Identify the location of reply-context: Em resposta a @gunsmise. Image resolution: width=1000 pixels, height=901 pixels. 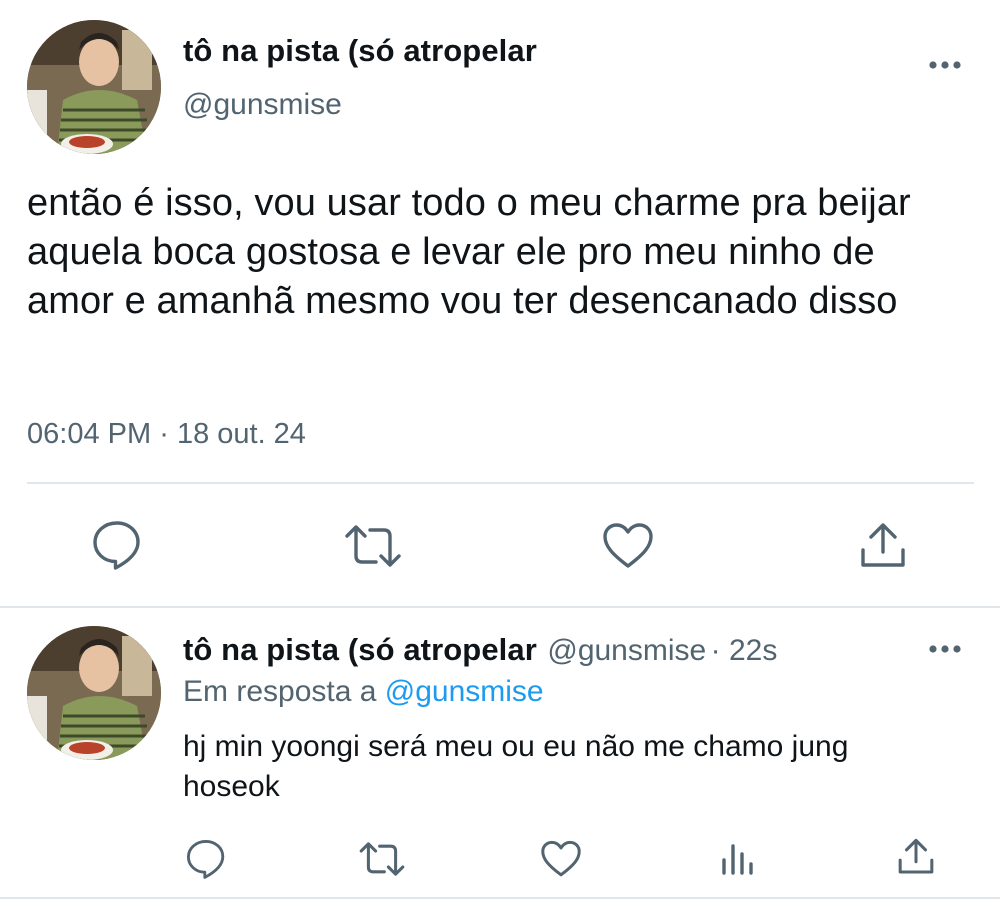
(363, 692).